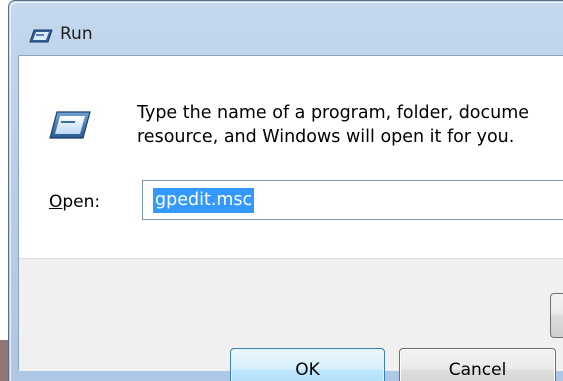 This screenshot has width=563, height=381. What do you see at coordinates (81, 202) in the screenshot?
I see `open-label-text: pen:` at bounding box center [81, 202].